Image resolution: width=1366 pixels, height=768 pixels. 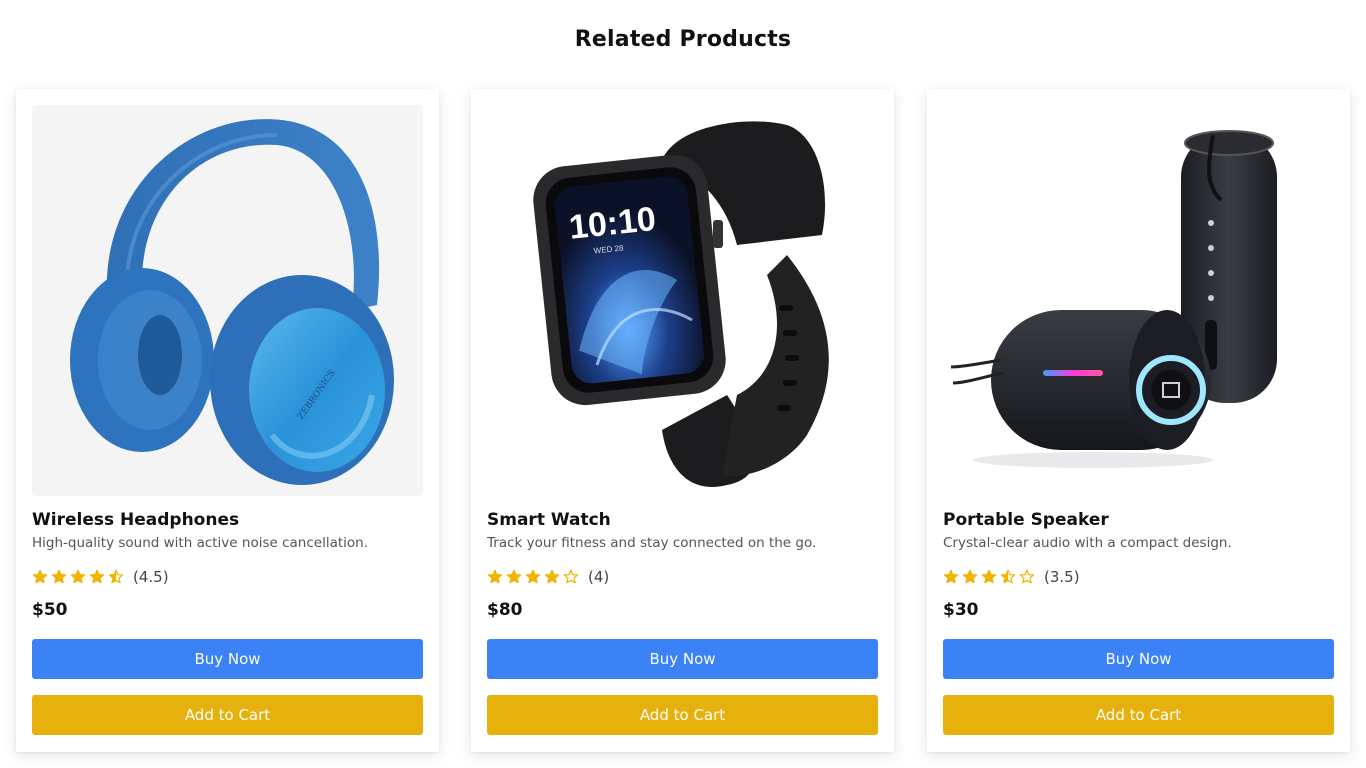 What do you see at coordinates (227, 521) in the screenshot?
I see `product-name: Wireless Headphones` at bounding box center [227, 521].